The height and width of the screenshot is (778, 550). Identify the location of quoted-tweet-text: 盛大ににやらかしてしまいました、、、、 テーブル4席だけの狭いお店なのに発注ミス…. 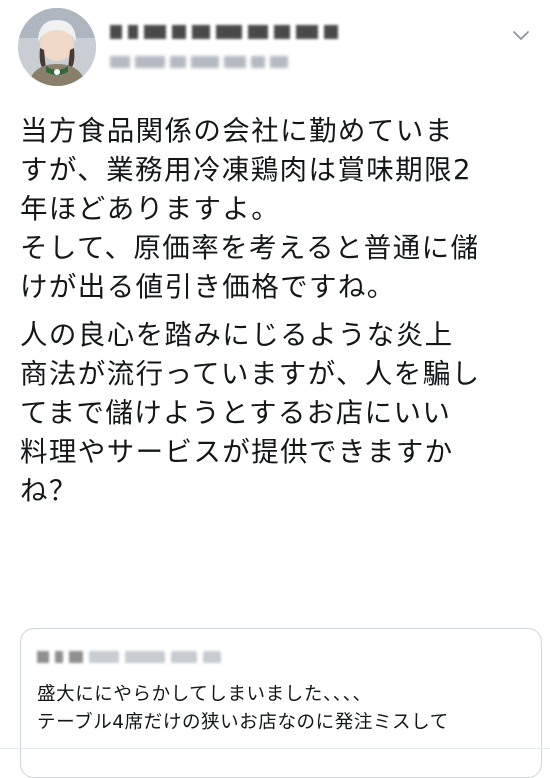
(284, 709).